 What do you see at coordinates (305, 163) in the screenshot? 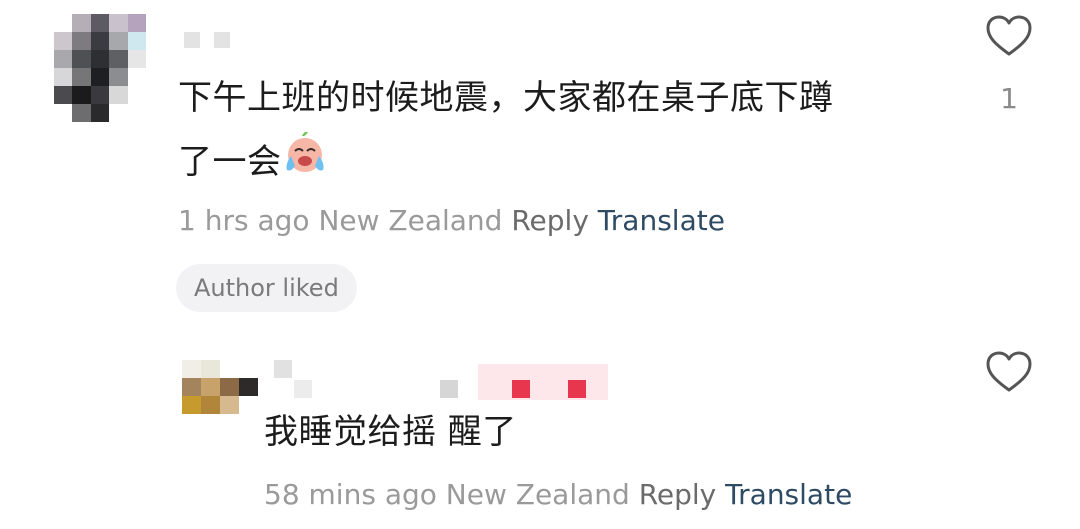
I see `laughing-crying-emoji` at bounding box center [305, 163].